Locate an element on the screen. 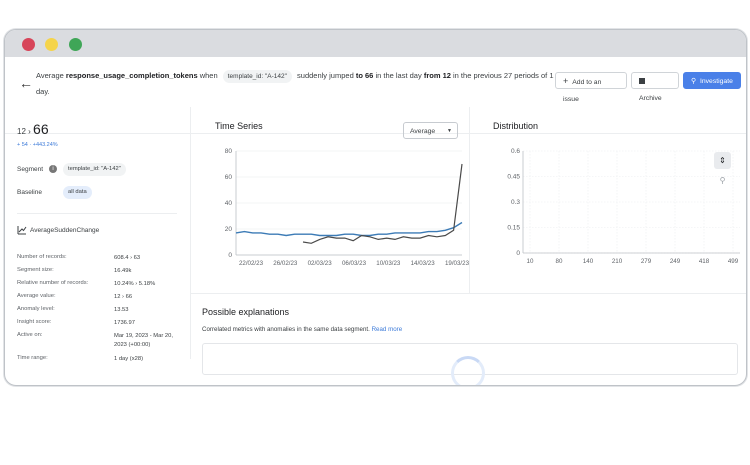 This screenshot has height=465, width=750. x-tick-label: 10 is located at coordinates (530, 261).